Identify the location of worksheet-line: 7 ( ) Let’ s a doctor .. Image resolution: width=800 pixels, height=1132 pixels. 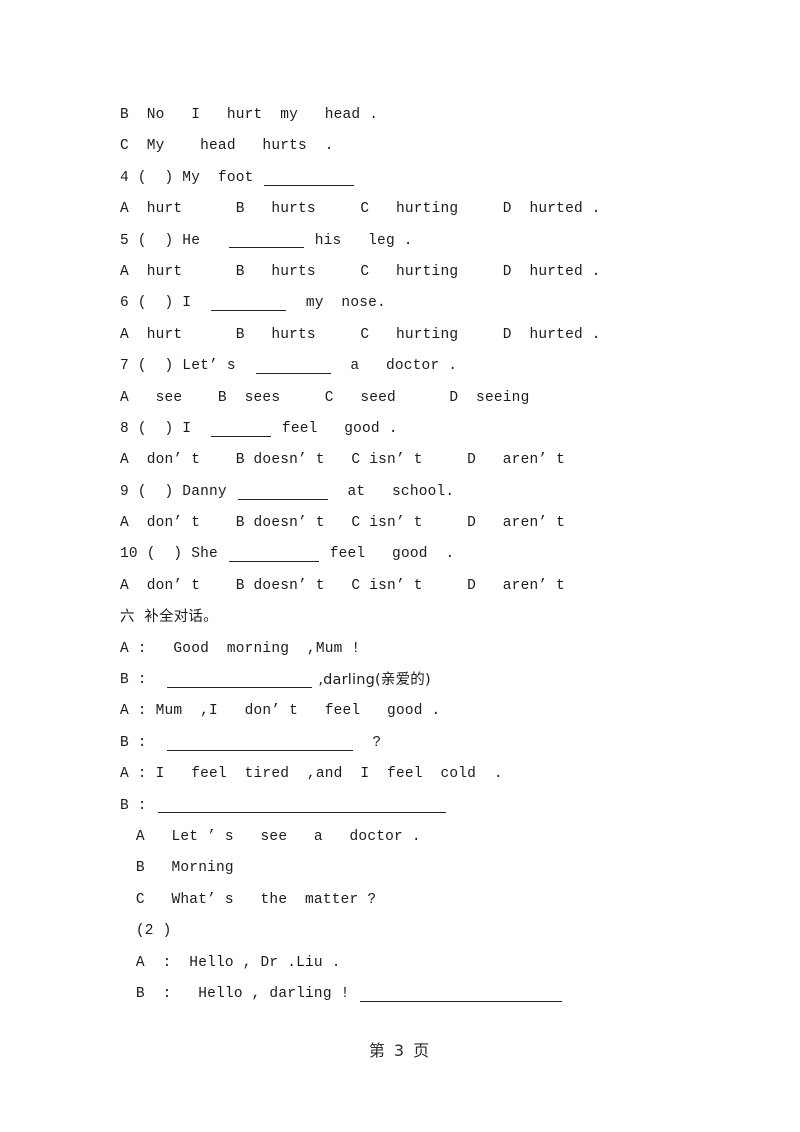
(400, 366).